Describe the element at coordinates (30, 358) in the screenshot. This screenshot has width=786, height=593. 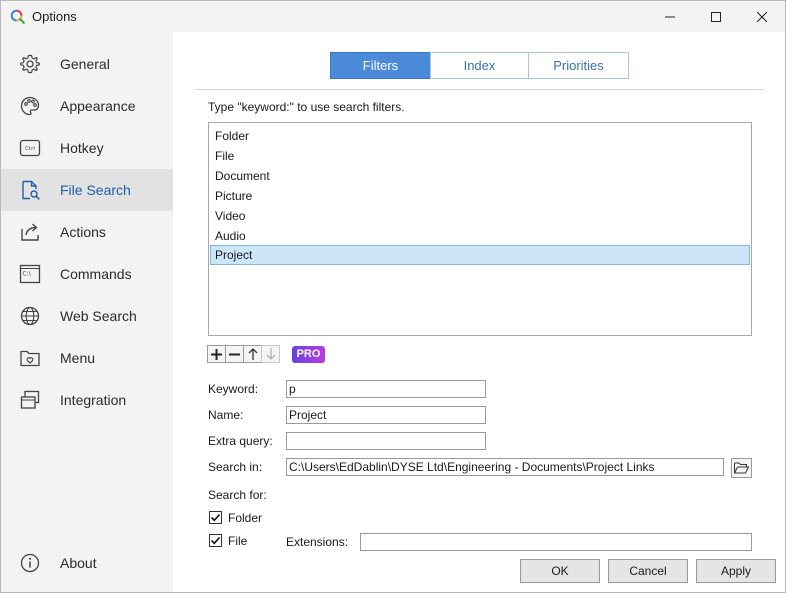
I see `menu-folder-icon` at that location.